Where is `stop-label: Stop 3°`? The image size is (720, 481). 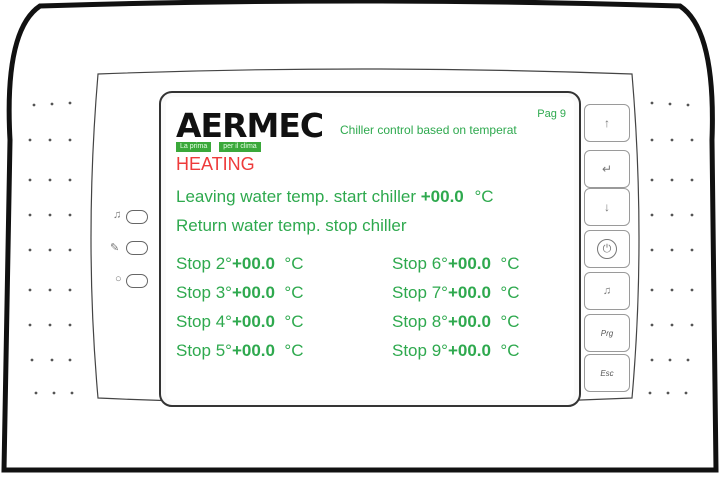
stop-label: Stop 3° is located at coordinates (204, 292).